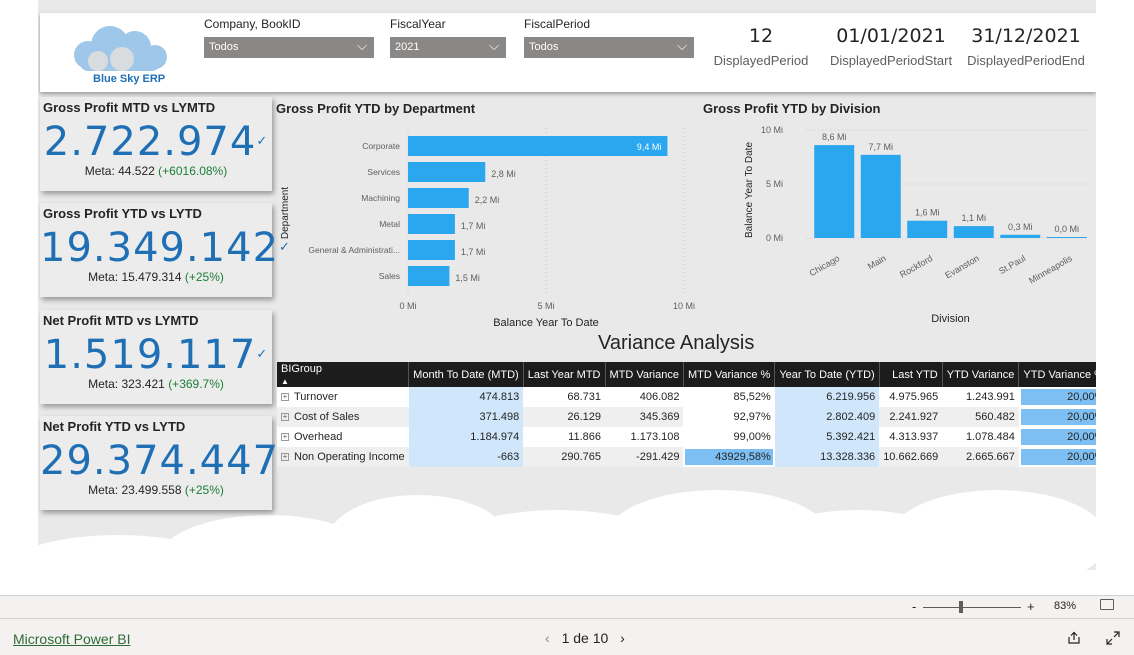  Describe the element at coordinates (774, 238) in the screenshot. I see `y-tick-label: 0 Mi` at that location.